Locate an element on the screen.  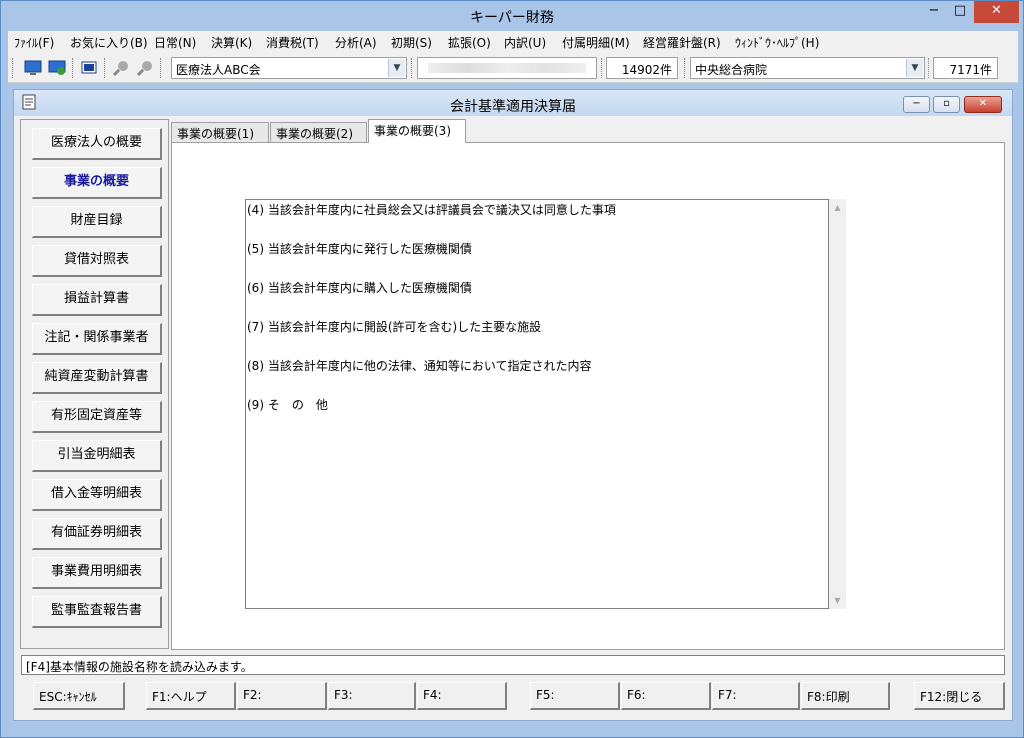
f4-button: F4: is located at coordinates (462, 696).